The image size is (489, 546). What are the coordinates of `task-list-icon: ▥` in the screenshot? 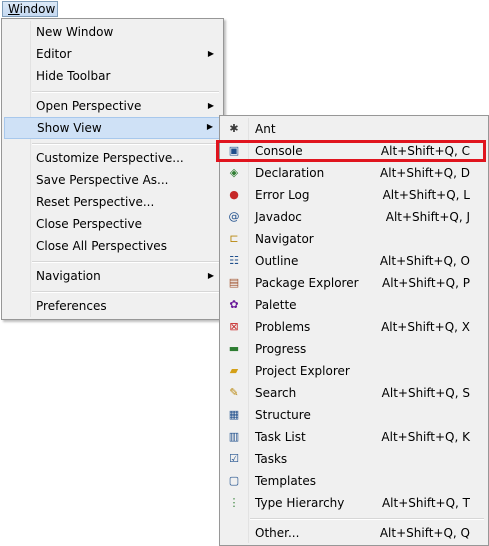 It's located at (234, 436).